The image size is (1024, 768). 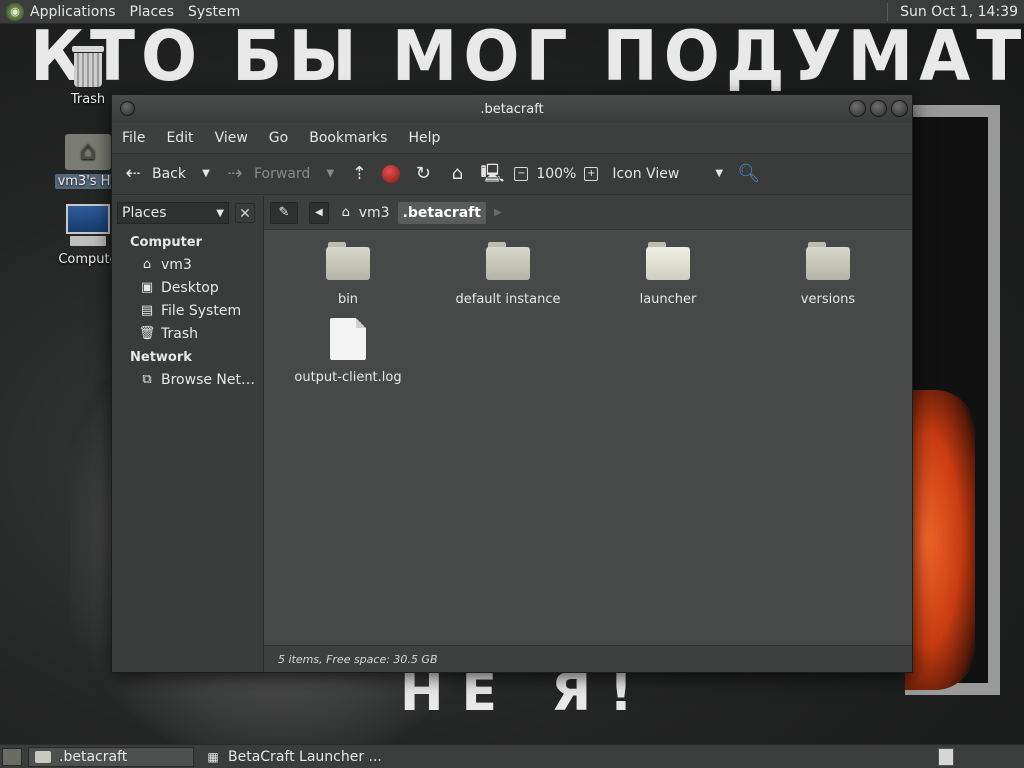 I want to click on window-titlebar: .betacraft, so click(x=512, y=109).